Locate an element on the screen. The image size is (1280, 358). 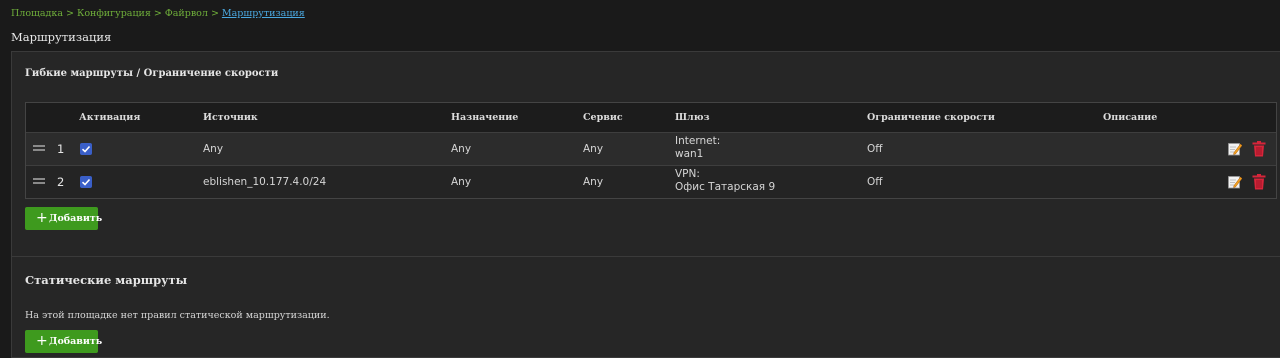
col-service: Сервис is located at coordinates (603, 117).